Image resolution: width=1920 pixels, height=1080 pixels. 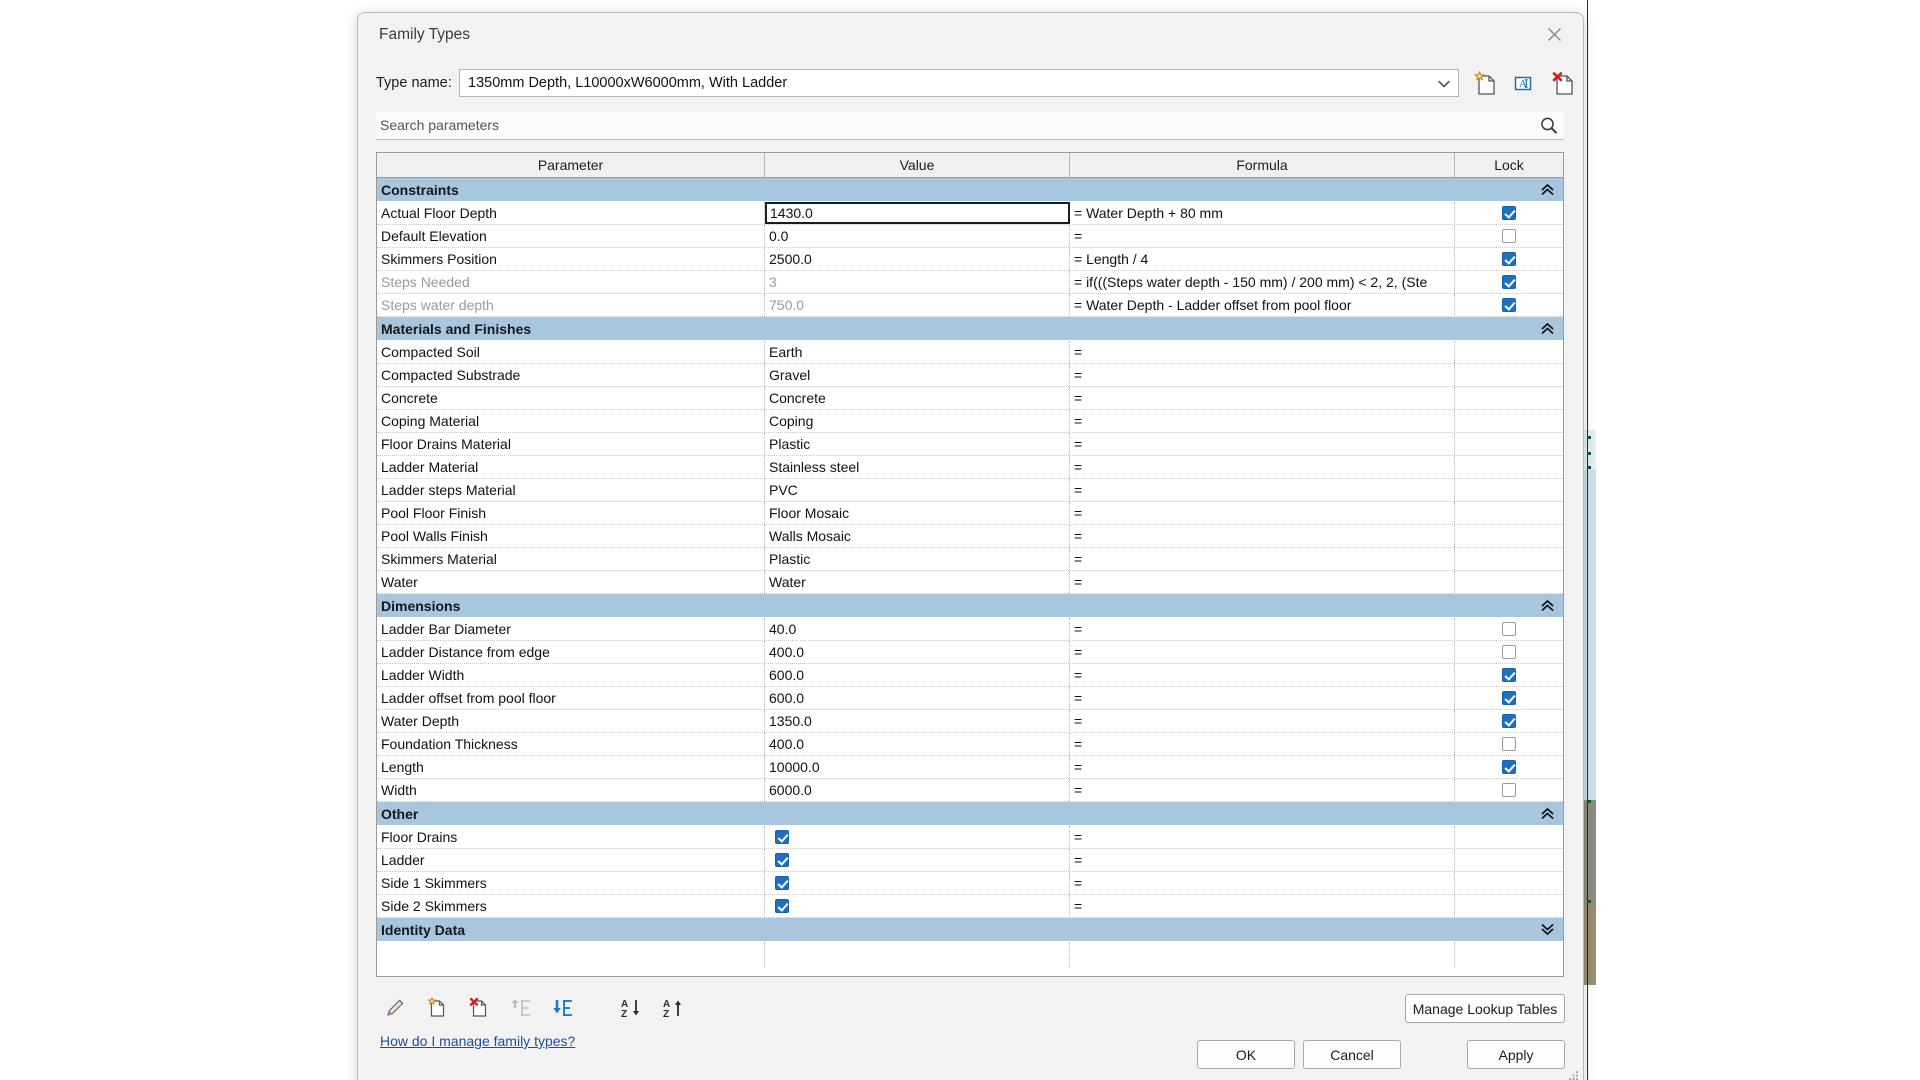 I want to click on group-header-row: Constraints, so click(x=970, y=190).